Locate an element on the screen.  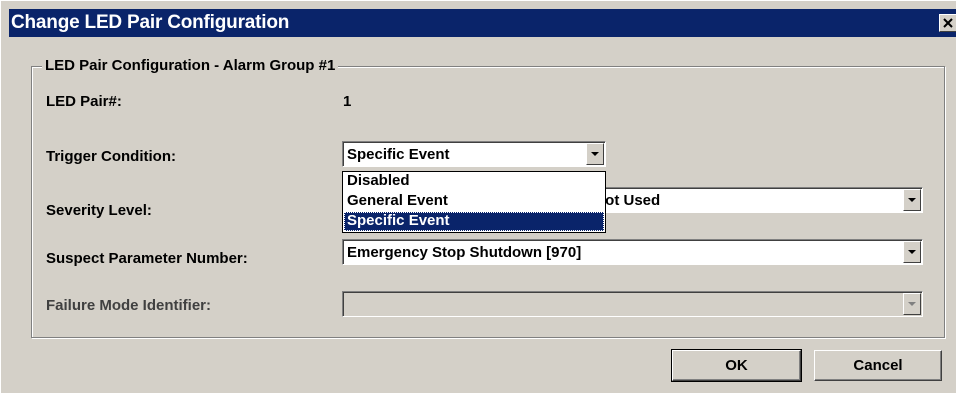
spn-select: Emergency Stop Shutdown [970] is located at coordinates (632, 252).